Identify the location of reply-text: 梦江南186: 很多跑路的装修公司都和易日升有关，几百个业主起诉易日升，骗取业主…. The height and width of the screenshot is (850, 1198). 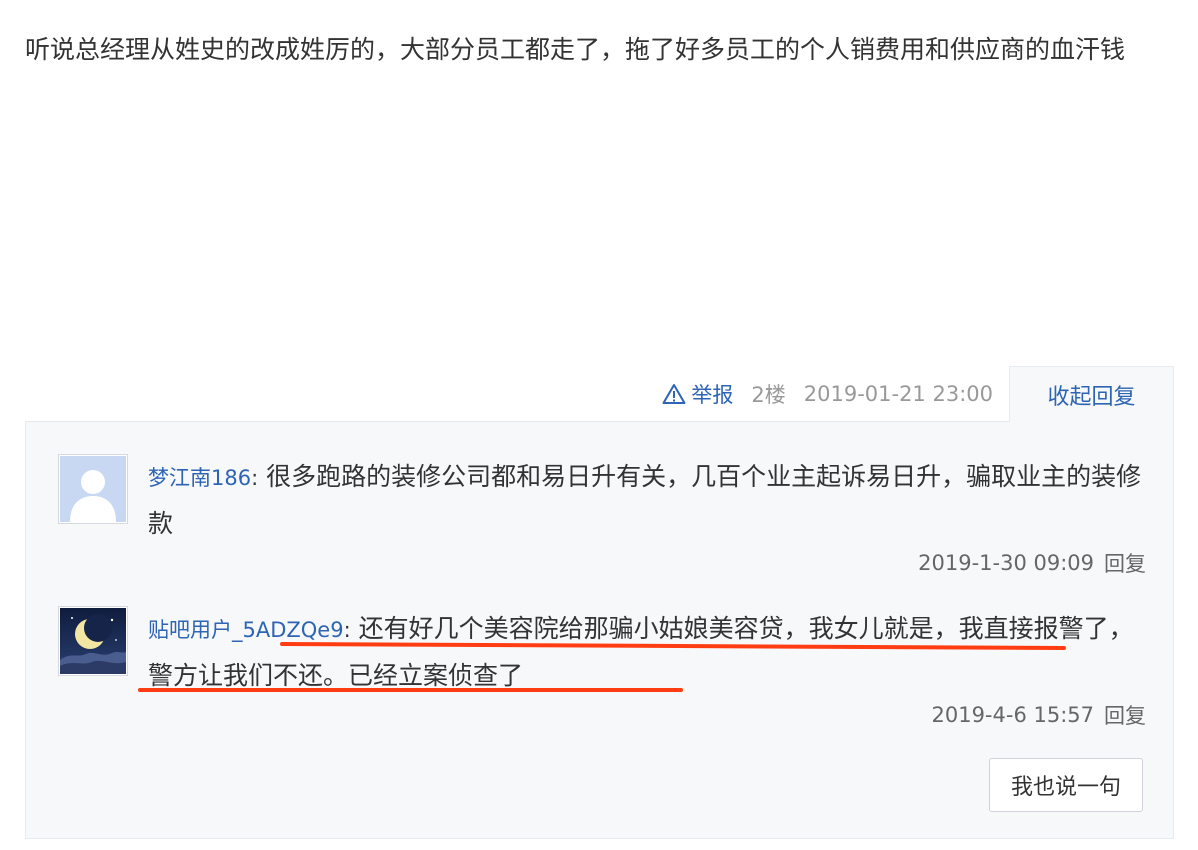
(648, 500).